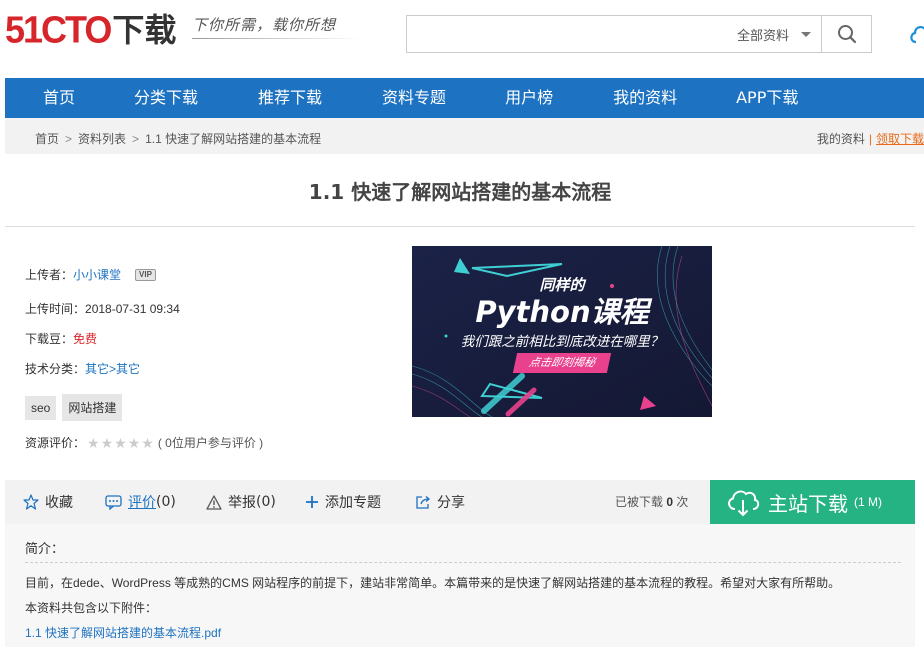  What do you see at coordinates (290, 98) in the screenshot?
I see `nav-item-recommend: 推荐下载` at bounding box center [290, 98].